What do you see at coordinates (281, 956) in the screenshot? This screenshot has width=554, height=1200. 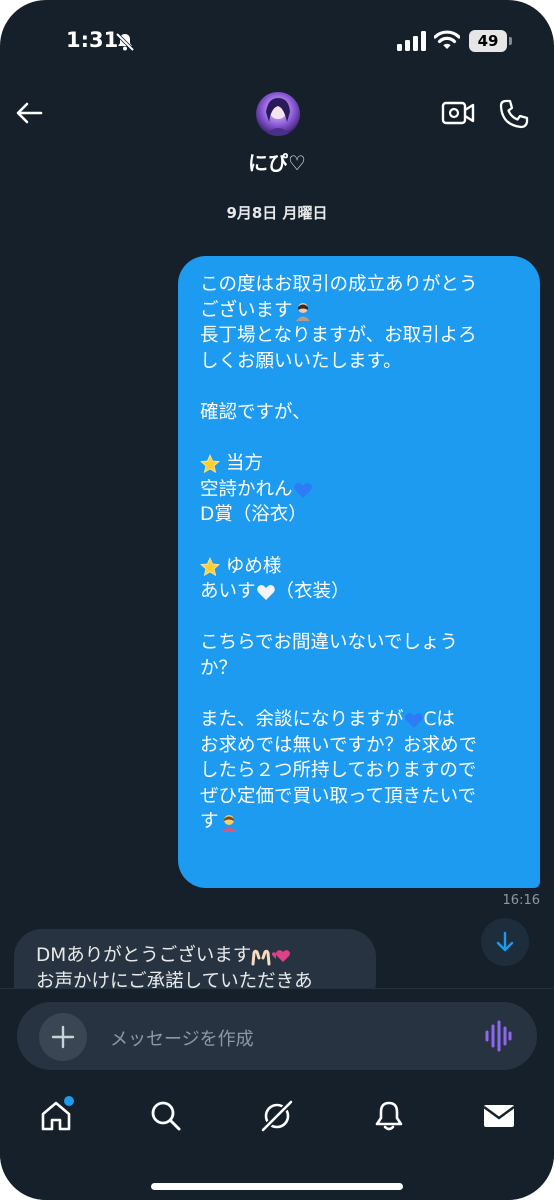 I see `two-hearts-emoji` at bounding box center [281, 956].